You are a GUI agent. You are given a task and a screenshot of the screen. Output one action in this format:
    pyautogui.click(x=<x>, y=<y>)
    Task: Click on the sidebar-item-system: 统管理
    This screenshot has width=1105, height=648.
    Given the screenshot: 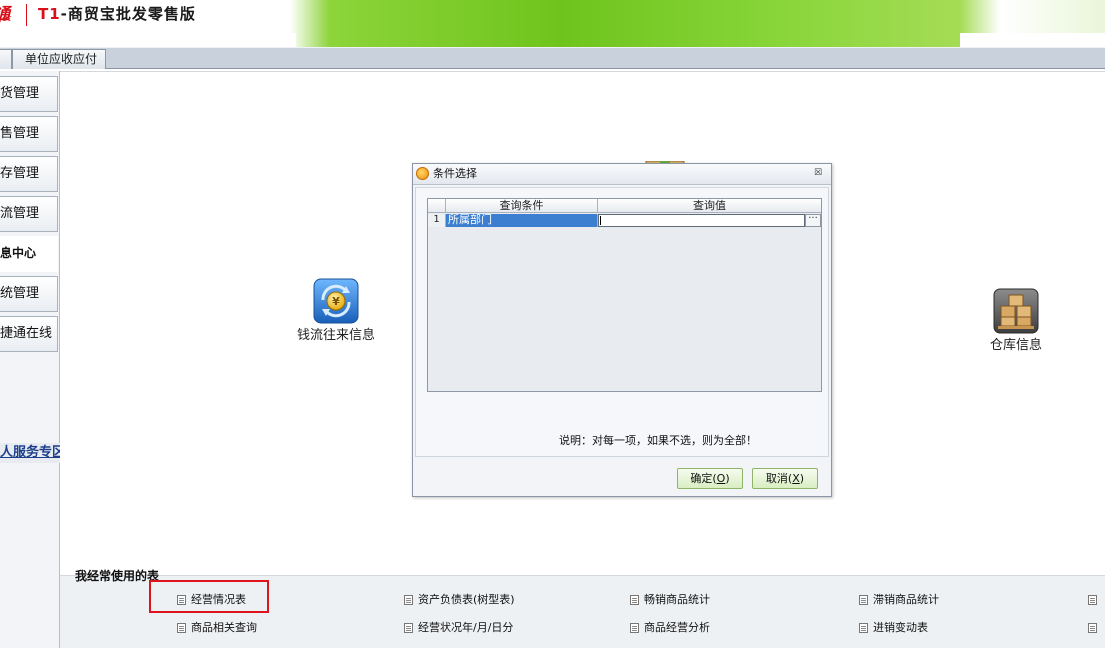 What is the action you would take?
    pyautogui.click(x=29, y=294)
    